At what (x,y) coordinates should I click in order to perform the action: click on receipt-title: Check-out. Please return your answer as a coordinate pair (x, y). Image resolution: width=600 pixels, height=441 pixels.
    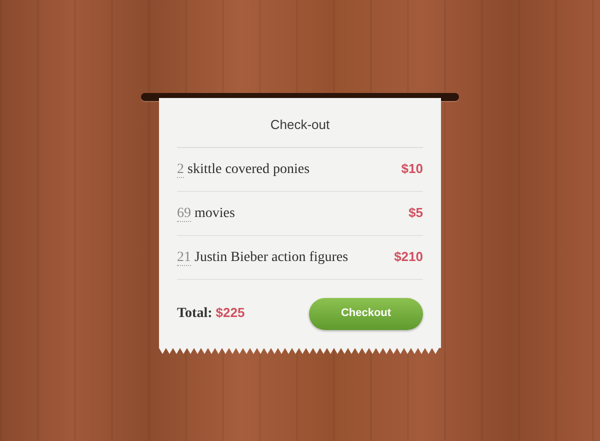
    Looking at the image, I should click on (300, 123).